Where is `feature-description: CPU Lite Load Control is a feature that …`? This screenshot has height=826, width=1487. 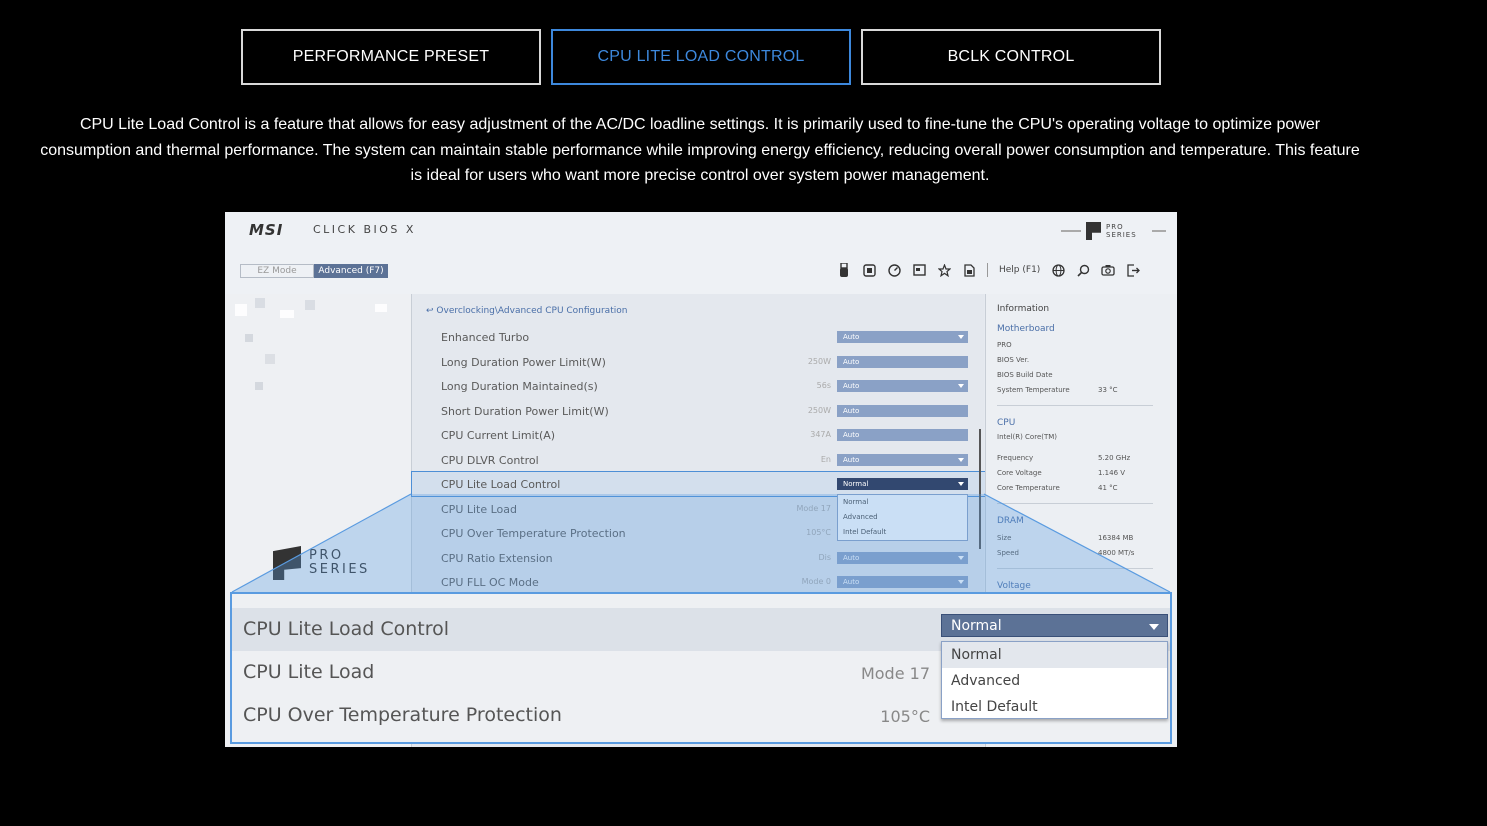 feature-description: CPU Lite Load Control is a feature that … is located at coordinates (700, 150).